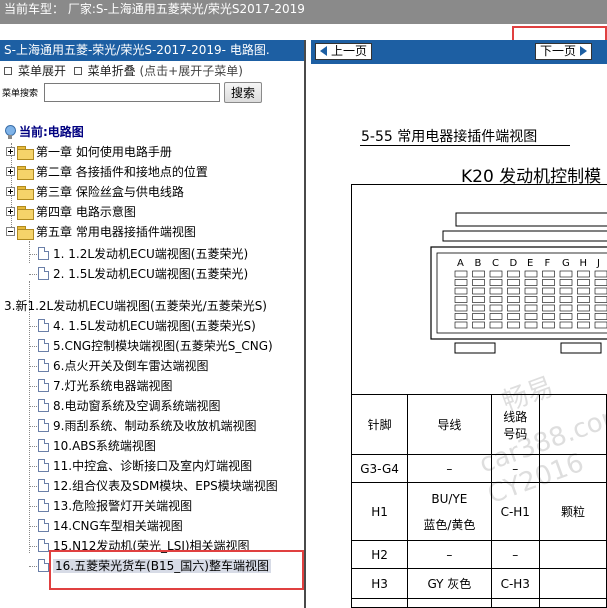 This screenshot has height=608, width=607. I want to click on tree-item: 4. 1.5L发动机ECU端视图(五菱荣光S), so click(147, 326).